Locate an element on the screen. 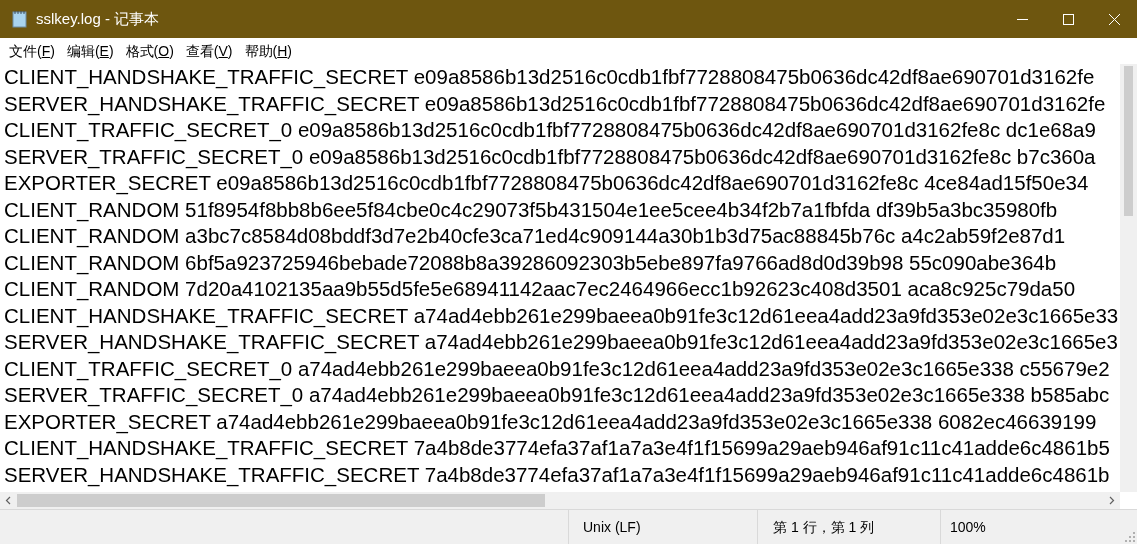 This screenshot has width=1137, height=544. line-ending-label: Unix (LF) is located at coordinates (612, 527).